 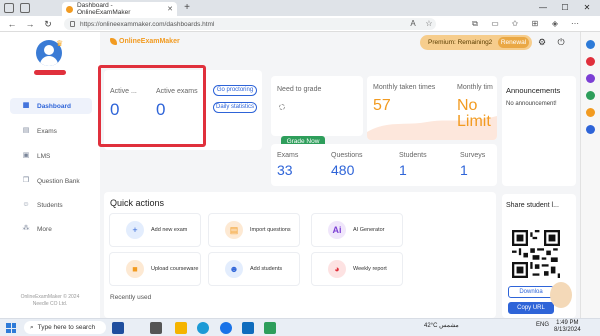 I want to click on sidebar-item-dashboard: ▦ Dashboard, so click(x=51, y=106).